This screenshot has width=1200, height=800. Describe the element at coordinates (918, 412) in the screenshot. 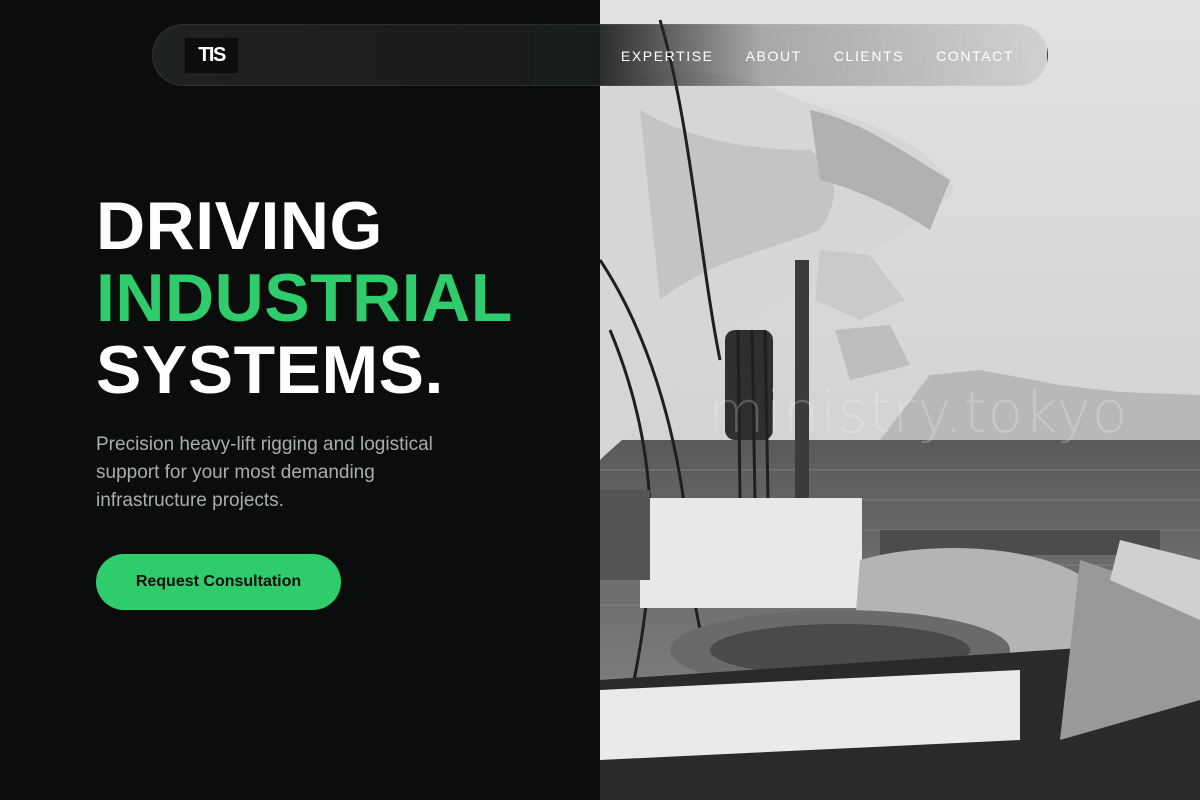

I see `image-watermark: ministry.tokyo` at that location.